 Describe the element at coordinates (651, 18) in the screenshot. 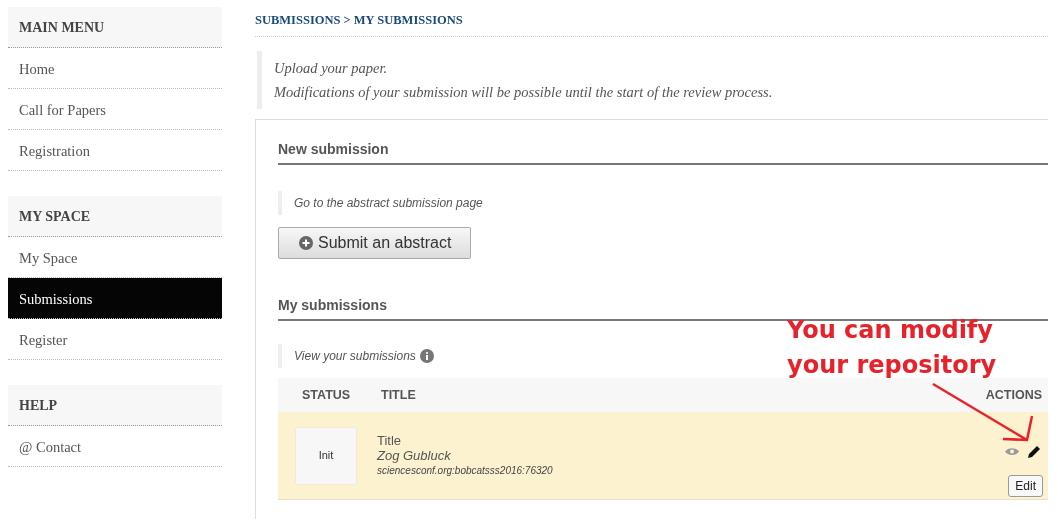

I see `breadcrumb: SUBMISSIONS > MY SUBMISSIONS` at that location.